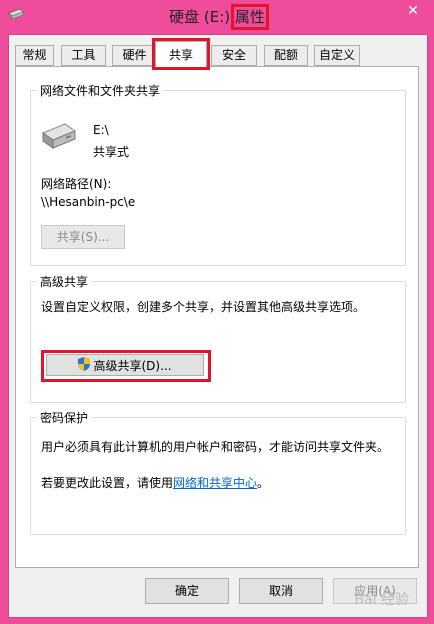  What do you see at coordinates (88, 202) in the screenshot?
I see `network-path-value: \\Hesanbin-pc\e` at bounding box center [88, 202].